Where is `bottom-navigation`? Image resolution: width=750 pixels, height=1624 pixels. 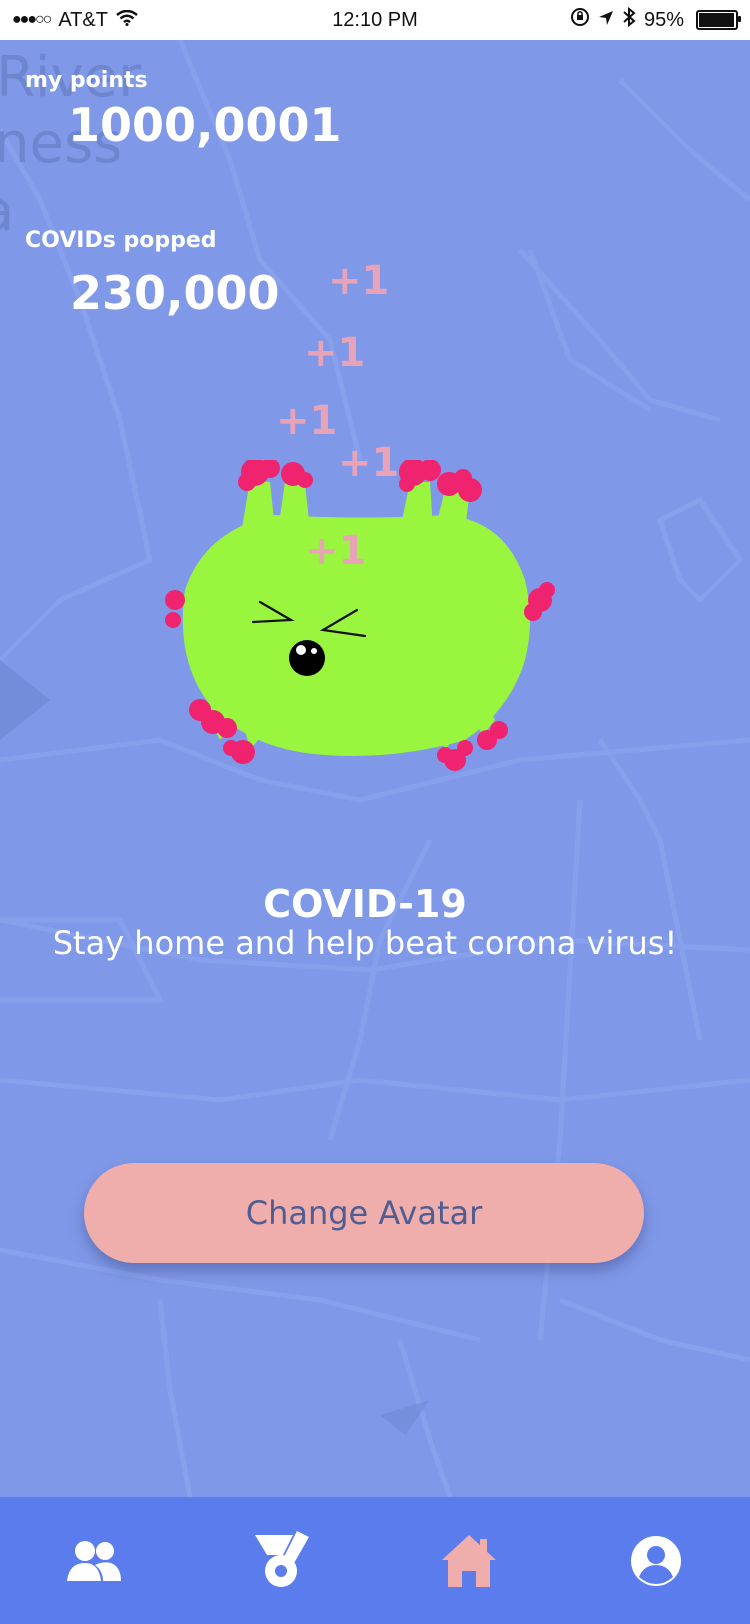
bottom-navigation is located at coordinates (375, 1560).